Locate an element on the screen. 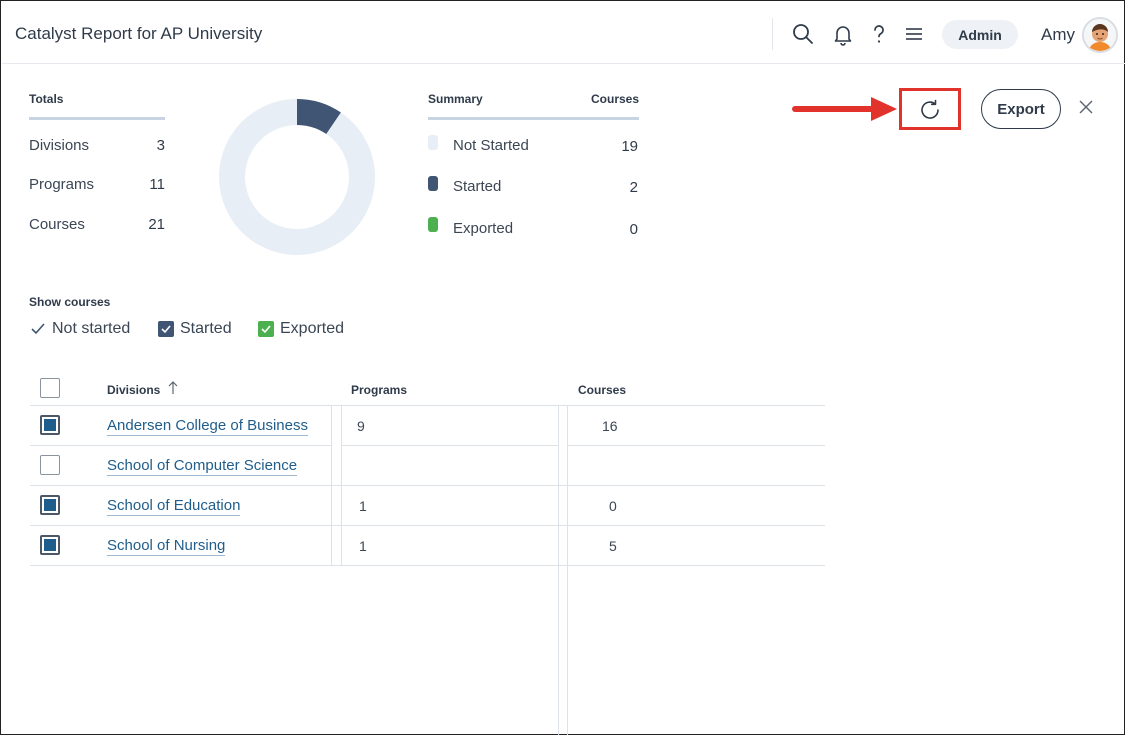 Image resolution: width=1125 pixels, height=735 pixels. arrow-up-icon is located at coordinates (173, 390).